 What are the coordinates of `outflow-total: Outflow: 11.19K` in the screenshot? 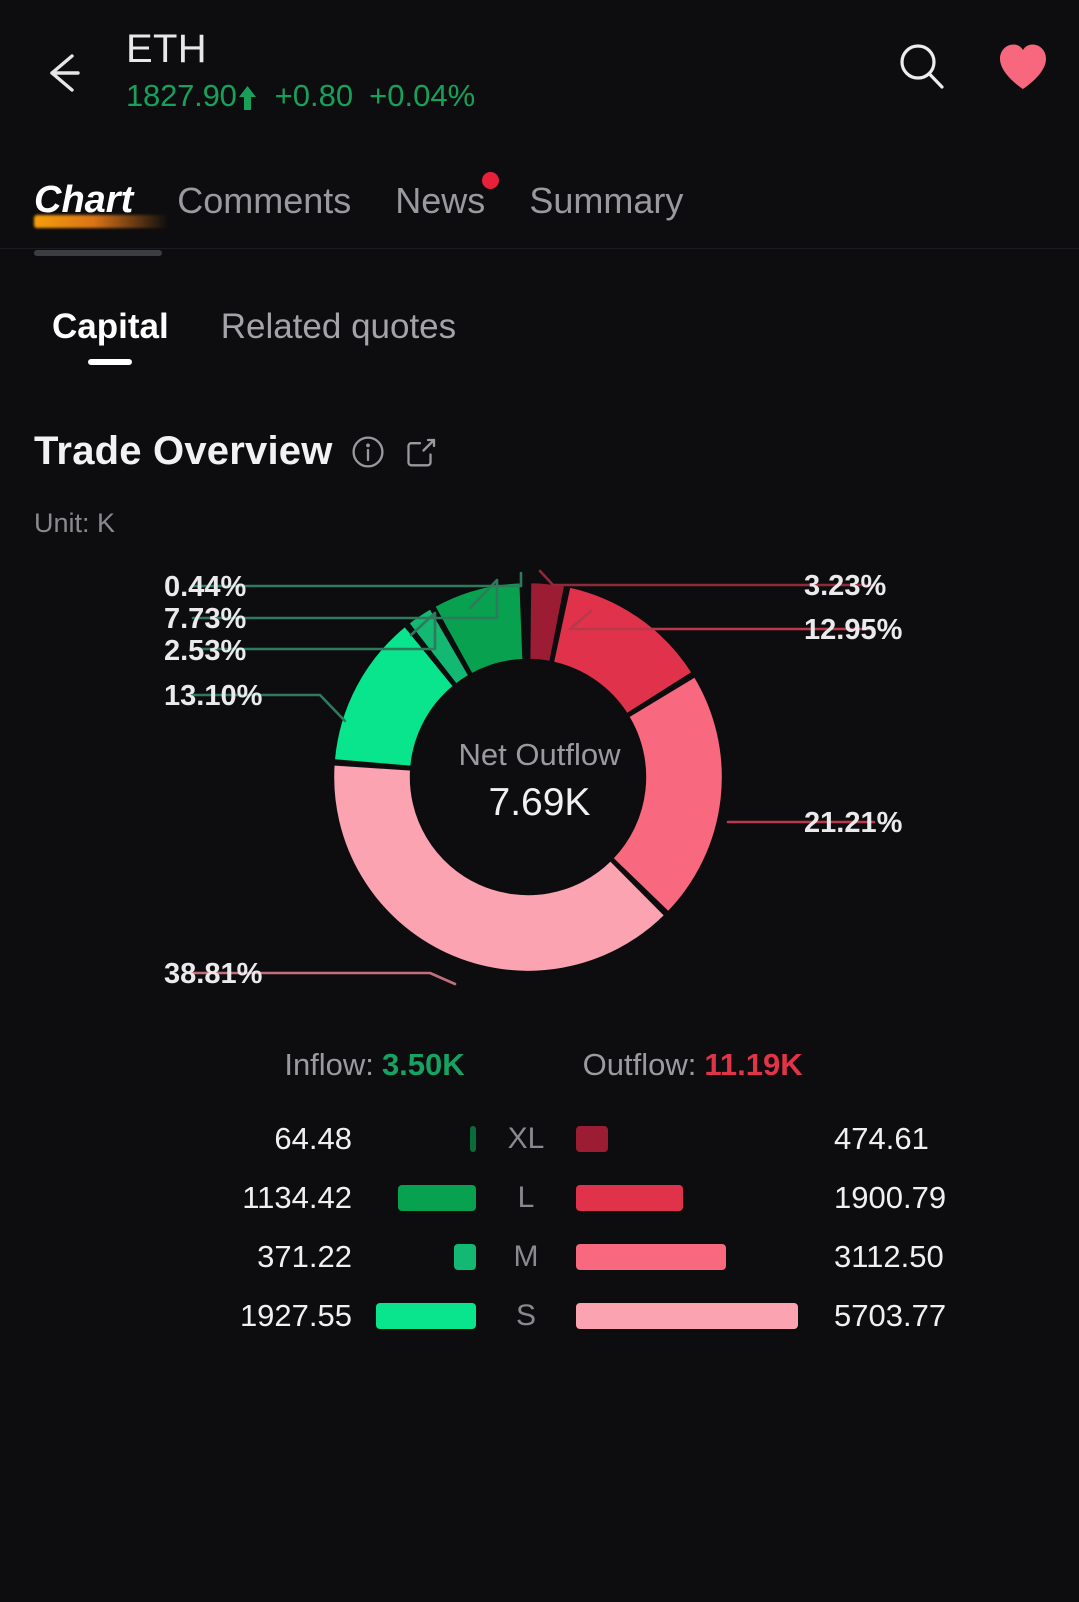 It's located at (693, 1065).